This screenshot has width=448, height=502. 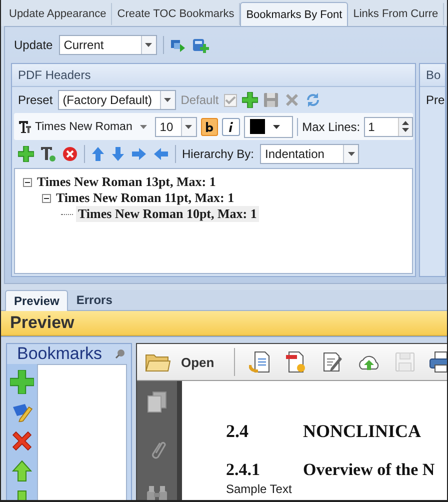 What do you see at coordinates (70, 154) in the screenshot?
I see `remove-icon` at bounding box center [70, 154].